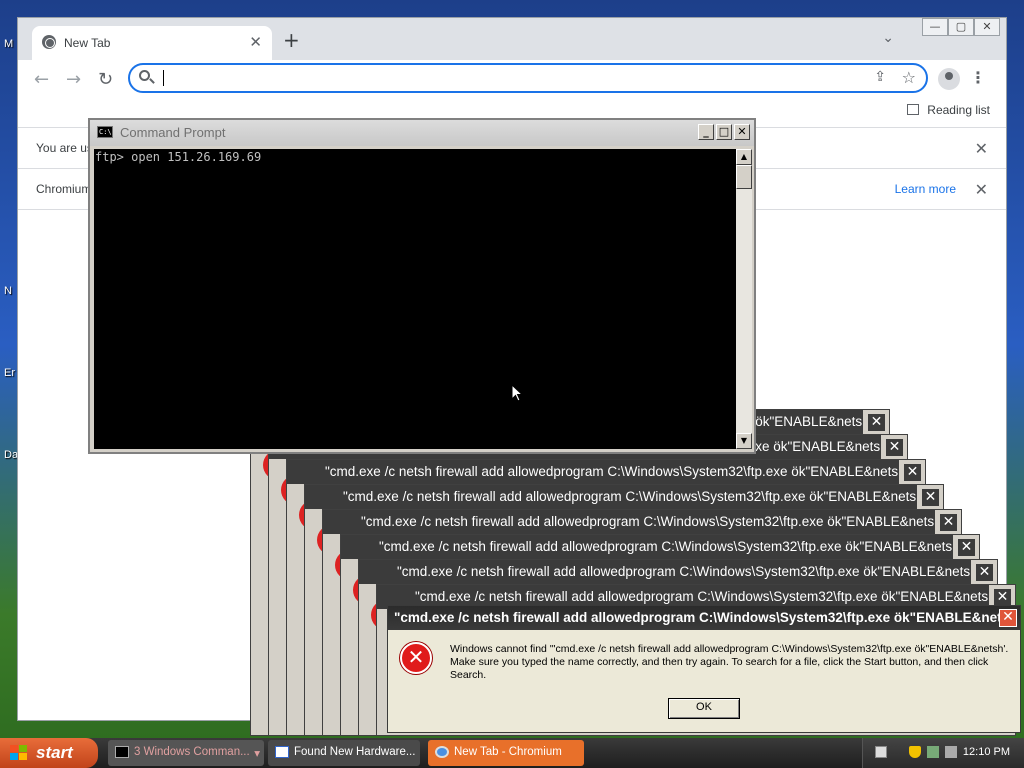  Describe the element at coordinates (704, 708) in the screenshot. I see `ok-button: OK` at that location.